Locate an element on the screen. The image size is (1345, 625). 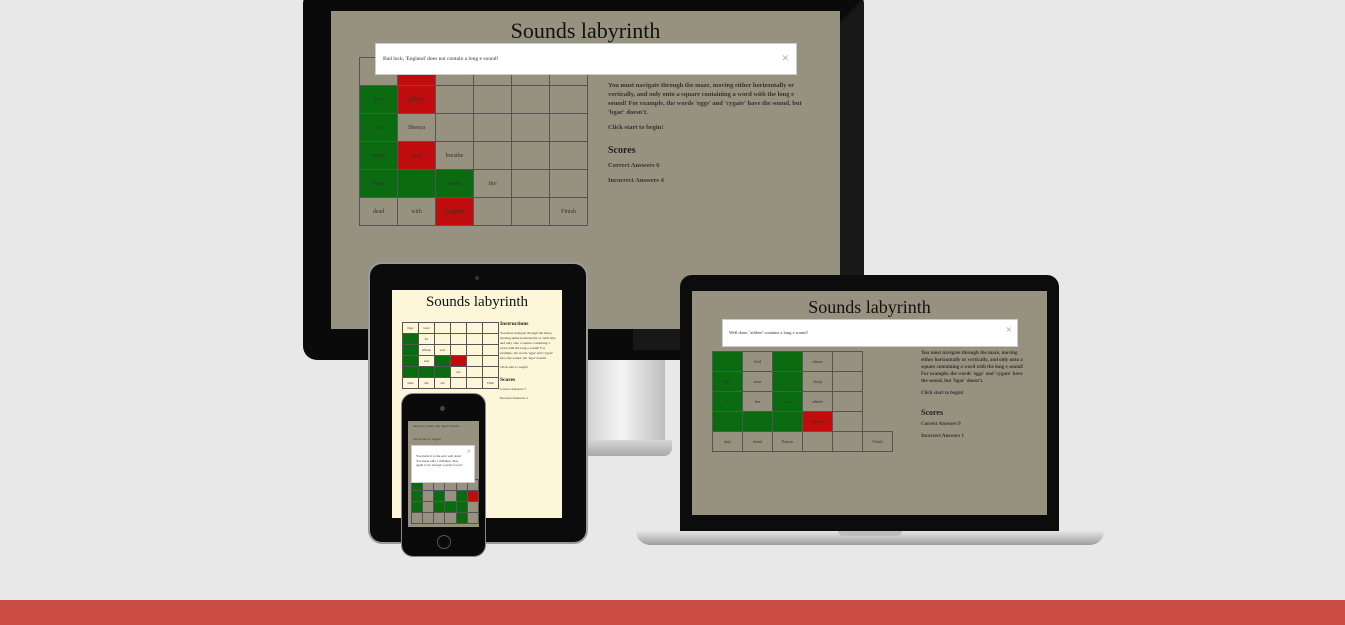
maze-cell: different is located at coordinates (426, 350).